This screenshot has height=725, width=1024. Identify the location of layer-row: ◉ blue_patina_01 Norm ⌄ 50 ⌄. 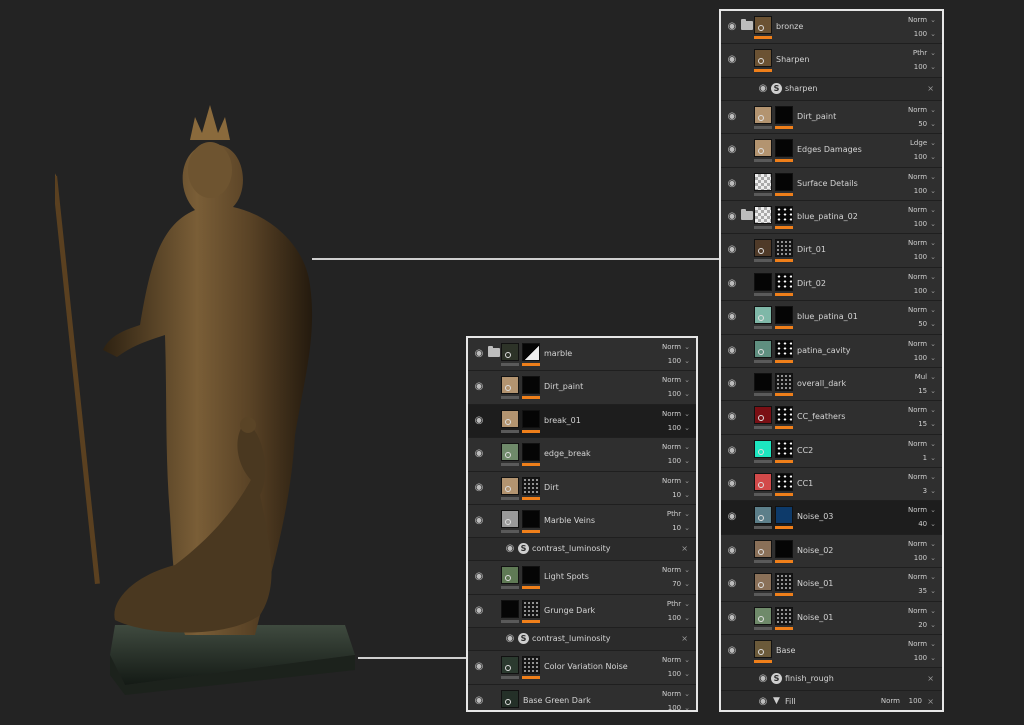
(831, 318).